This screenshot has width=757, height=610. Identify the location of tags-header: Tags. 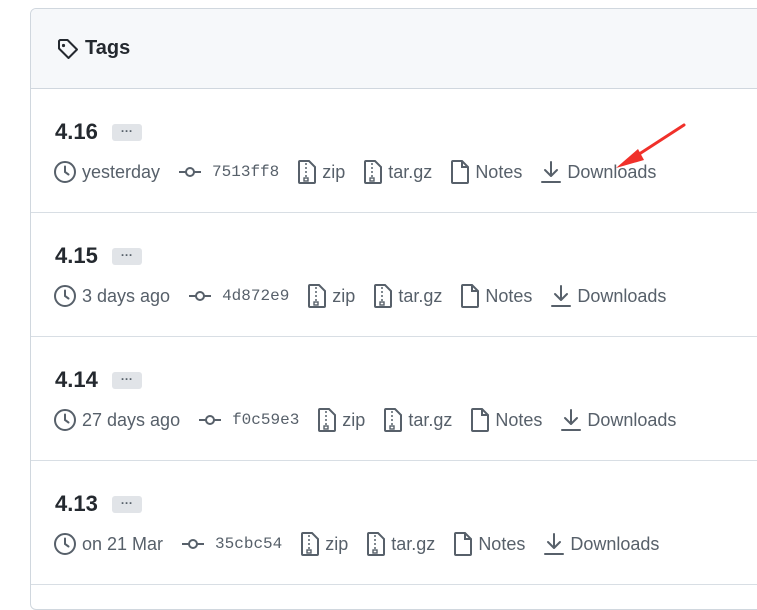
(394, 49).